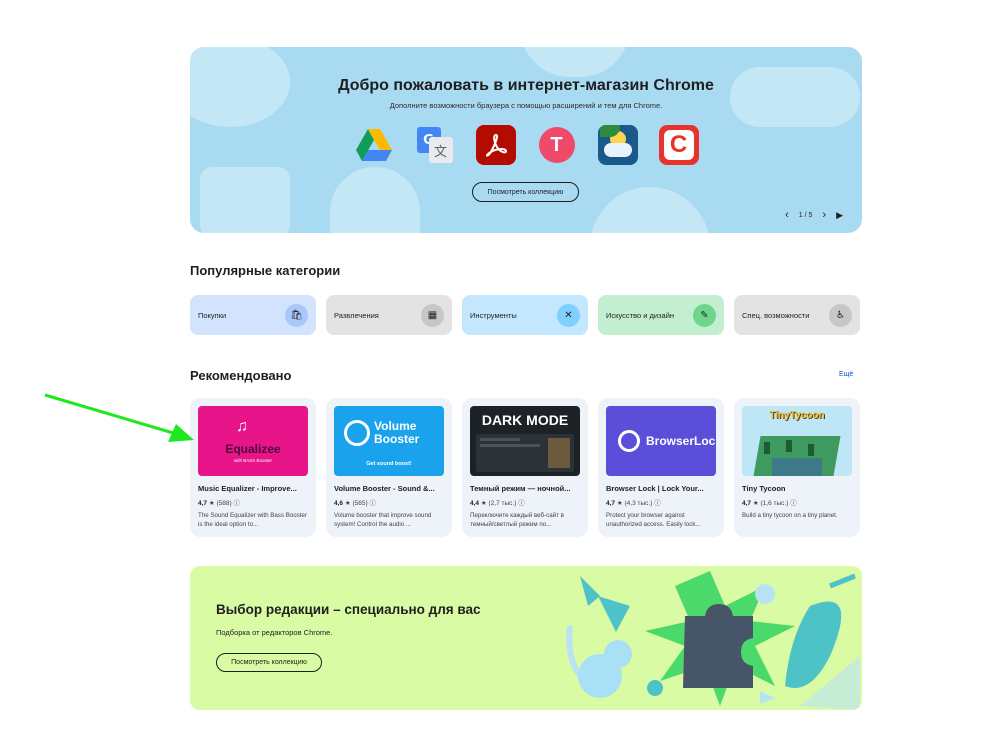  I want to click on chevron-left-icon: ‹, so click(787, 215).